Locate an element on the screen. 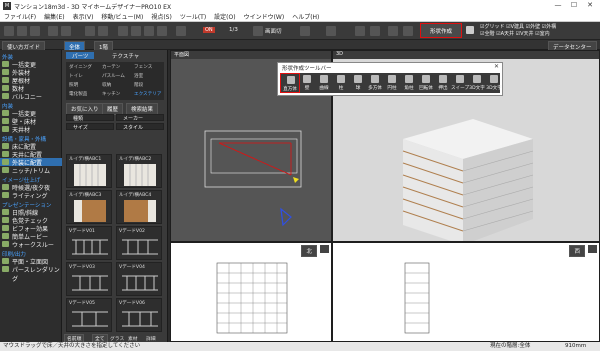  snap-icon is located at coordinates (181, 31).